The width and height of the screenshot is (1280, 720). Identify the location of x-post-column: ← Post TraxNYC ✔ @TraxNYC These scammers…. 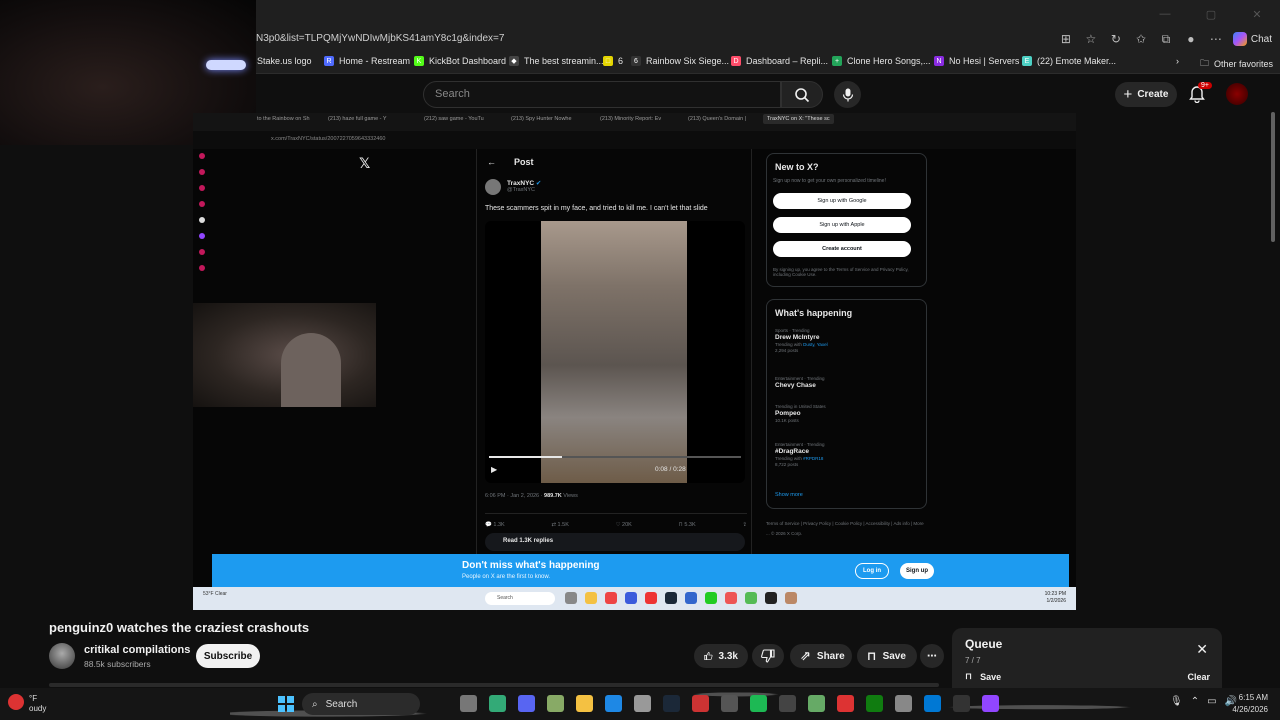
(614, 353).